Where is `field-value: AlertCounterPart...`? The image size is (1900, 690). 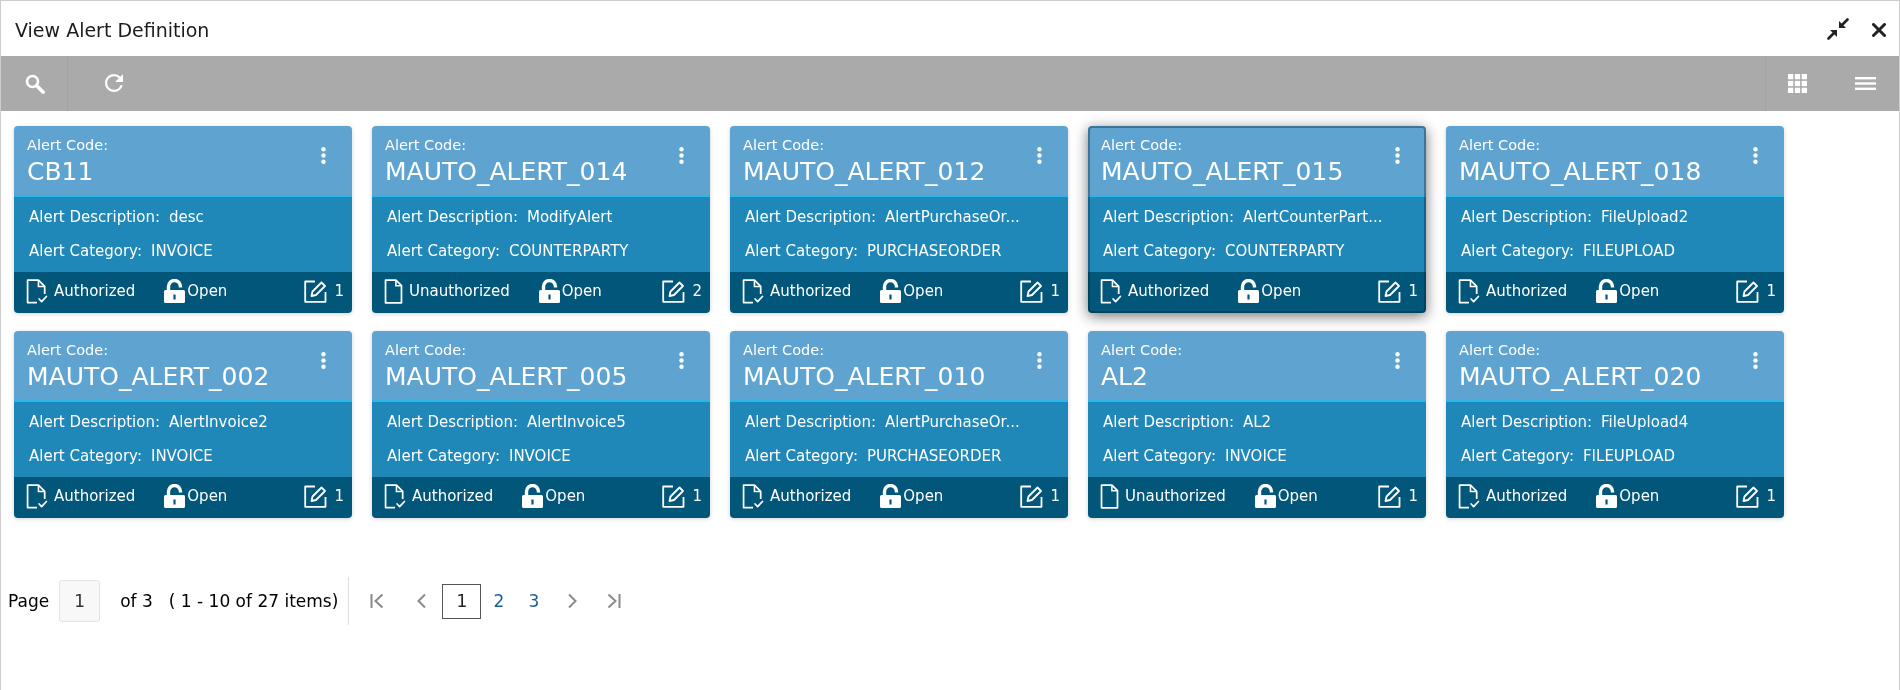 field-value: AlertCounterPart... is located at coordinates (1312, 217).